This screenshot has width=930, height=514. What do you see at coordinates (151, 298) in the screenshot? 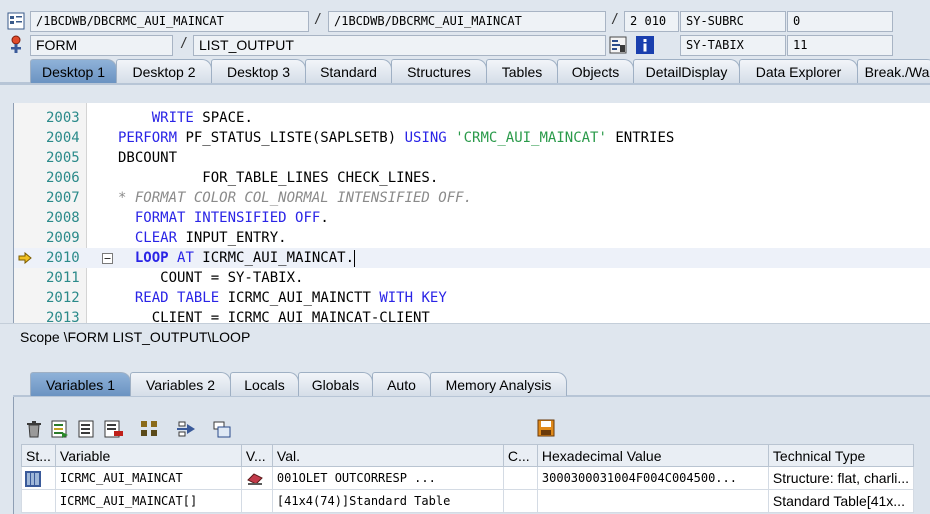
I see `code-keyword: READ` at bounding box center [151, 298].